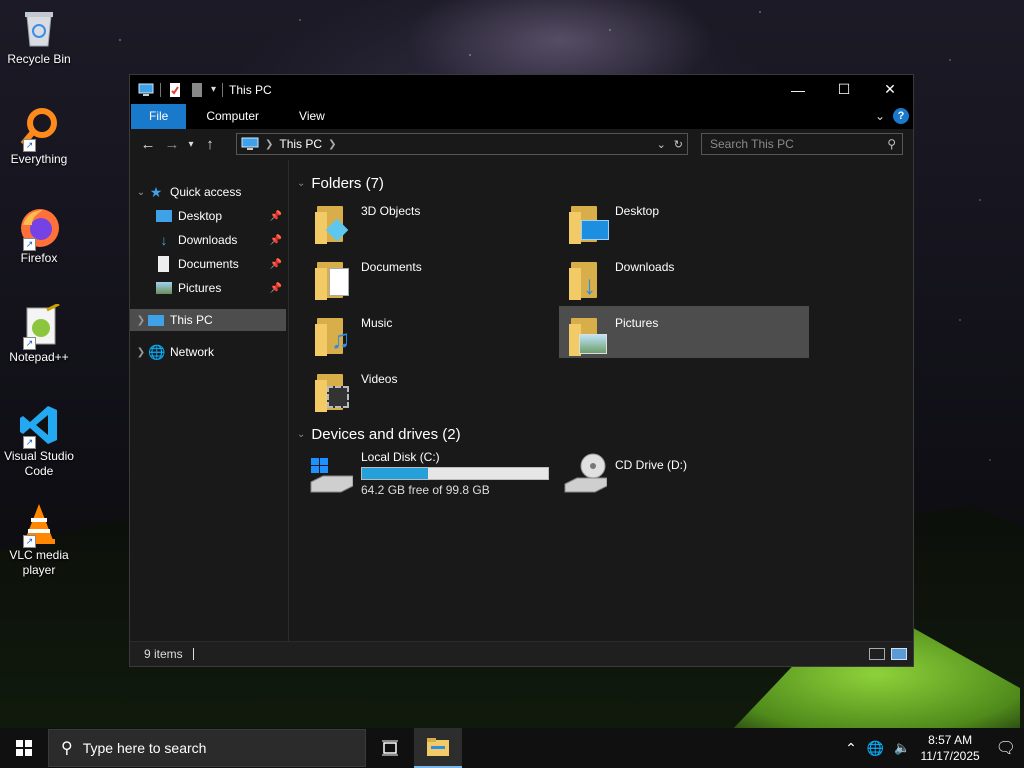 This screenshot has height=768, width=1024. What do you see at coordinates (589, 336) in the screenshot?
I see `pictures-folder-icon` at bounding box center [589, 336].